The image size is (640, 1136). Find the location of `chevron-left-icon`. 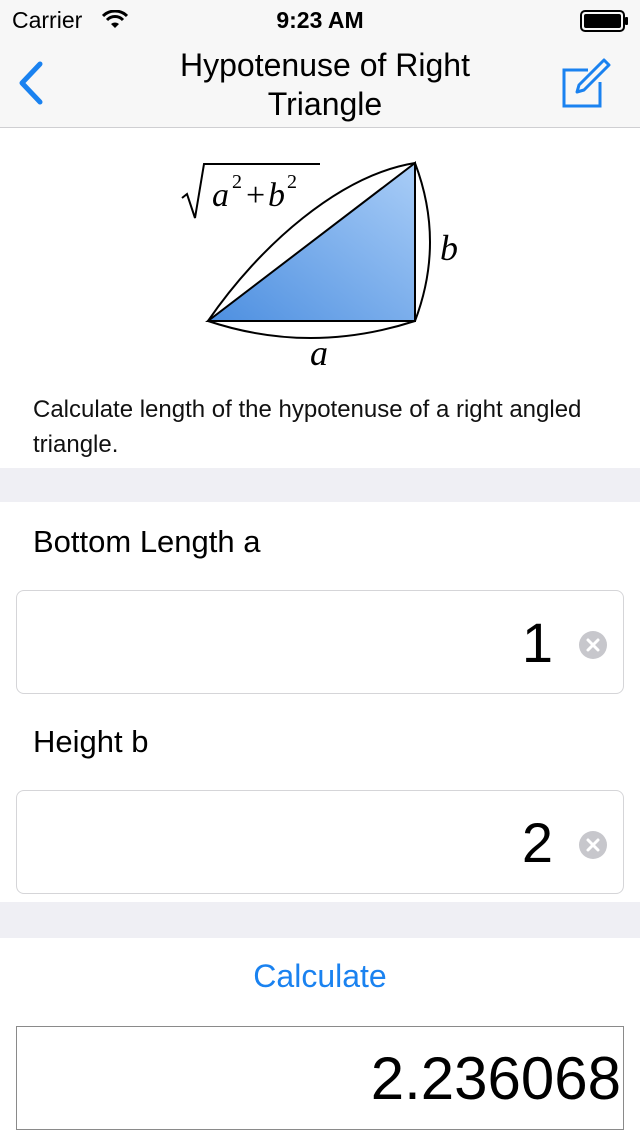

chevron-left-icon is located at coordinates (31, 83).